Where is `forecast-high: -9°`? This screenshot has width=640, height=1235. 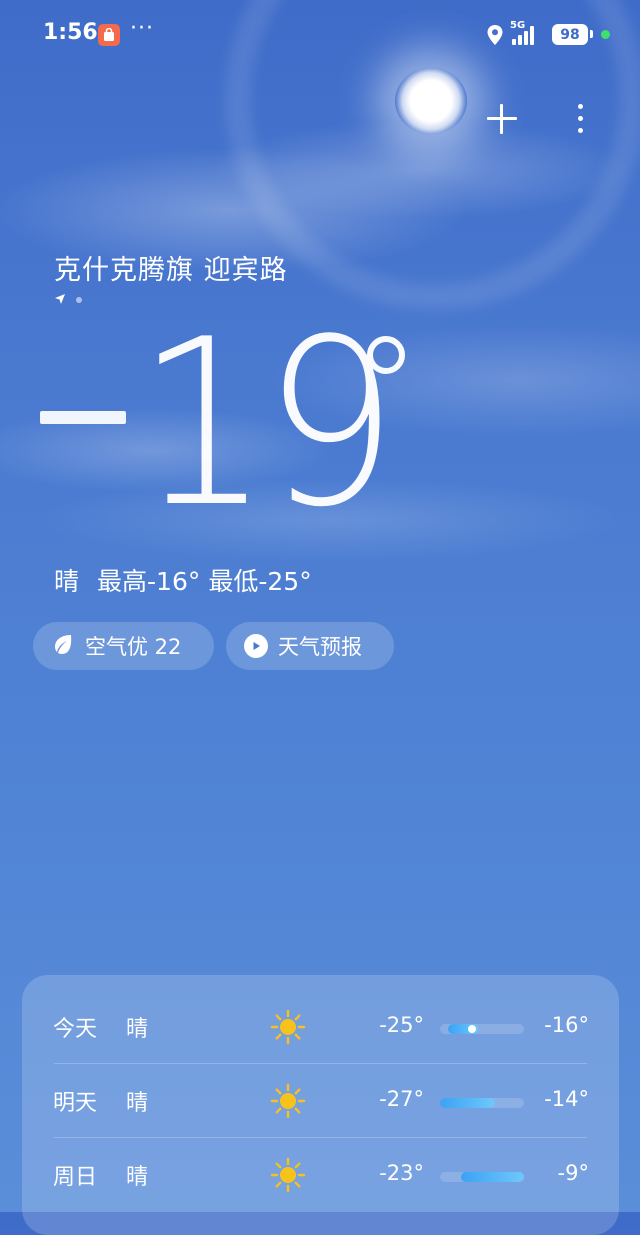
forecast-high: -9° is located at coordinates (573, 1173).